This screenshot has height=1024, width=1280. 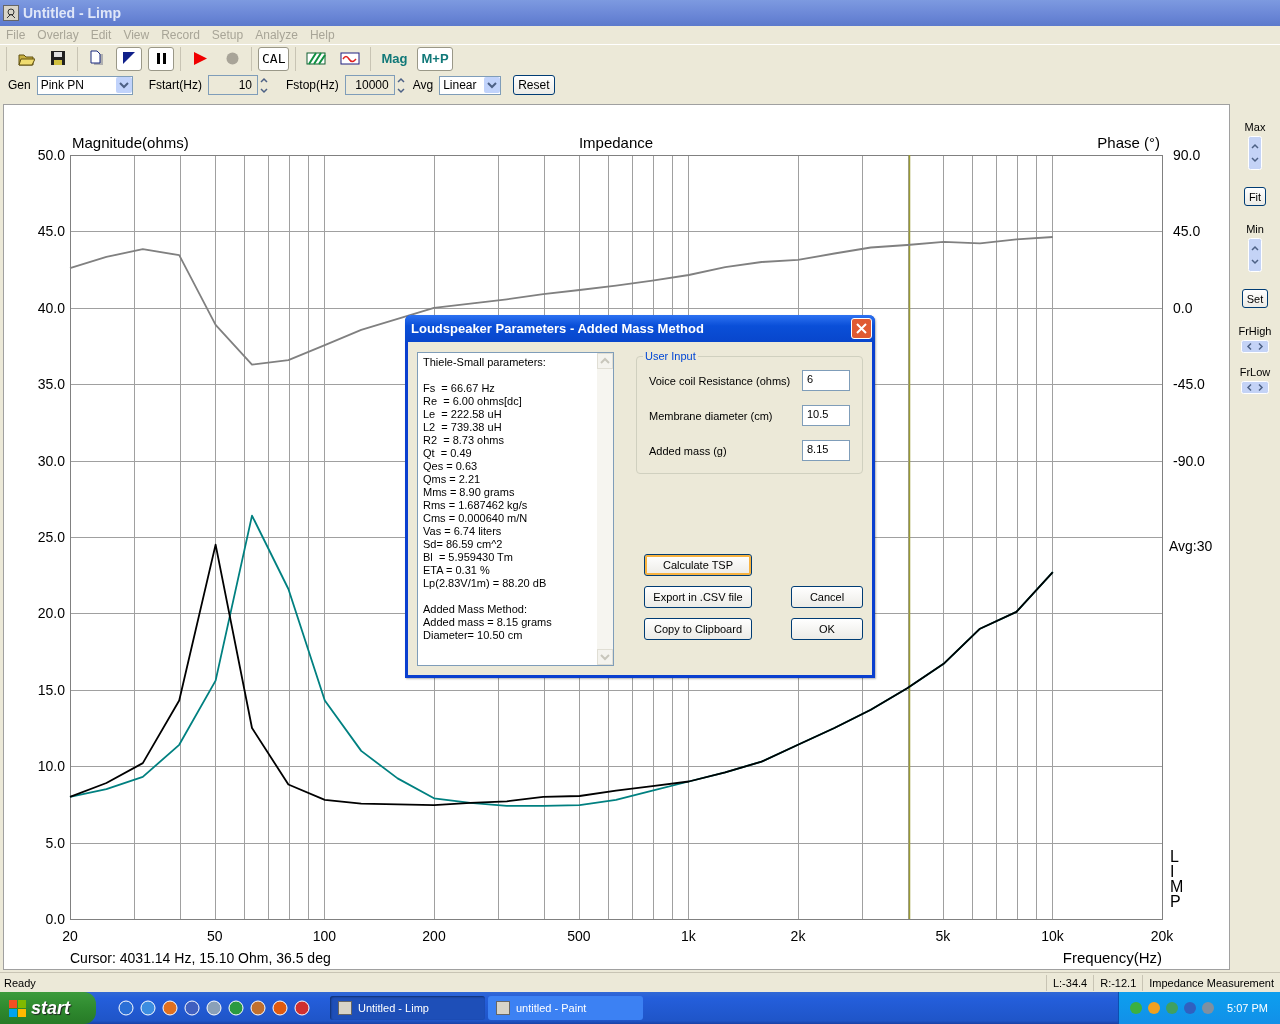 What do you see at coordinates (1191, 546) in the screenshot?
I see `average-count-label: Avg:30` at bounding box center [1191, 546].